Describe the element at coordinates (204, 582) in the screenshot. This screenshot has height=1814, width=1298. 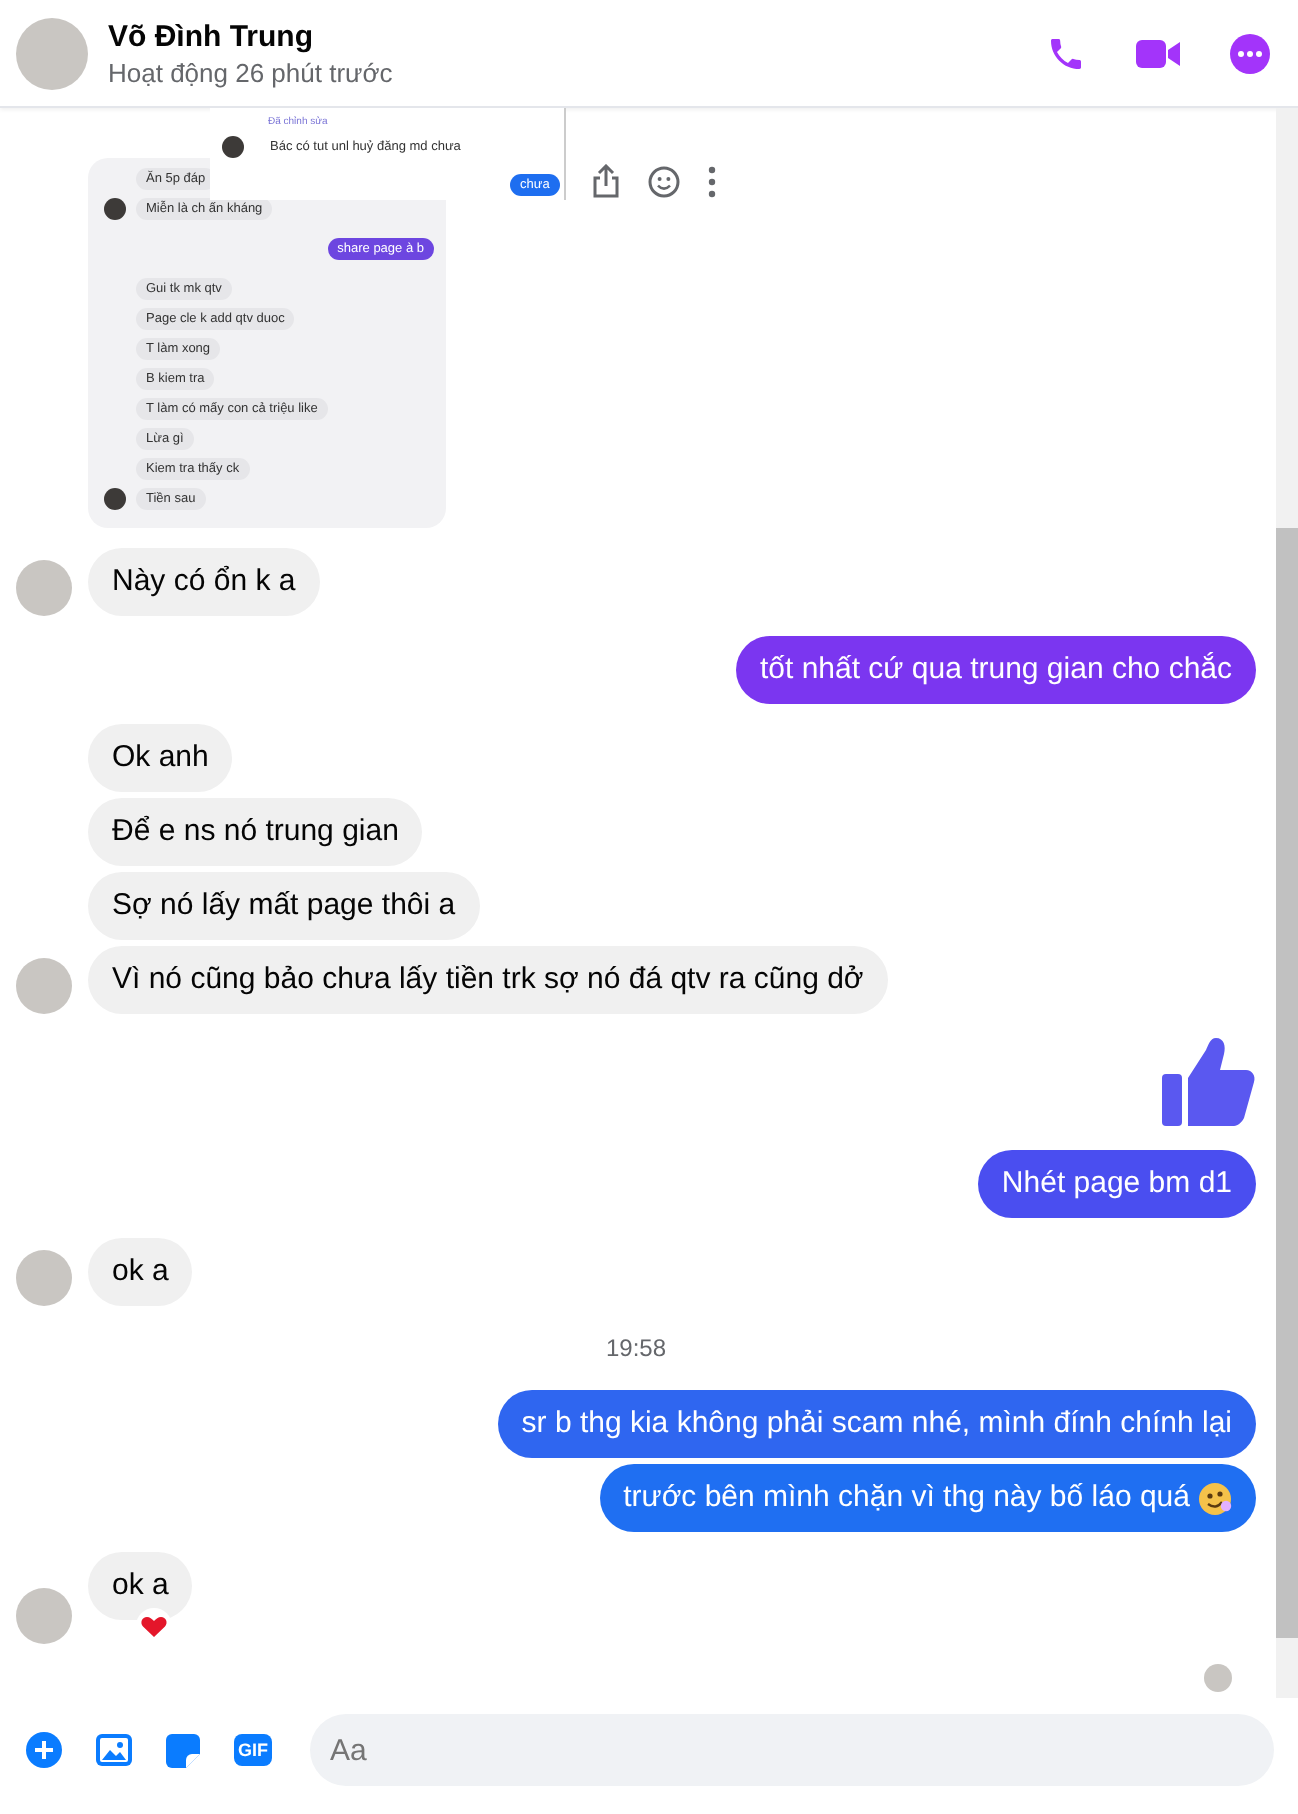
I see `message-bubble: Này có ổn k a` at that location.